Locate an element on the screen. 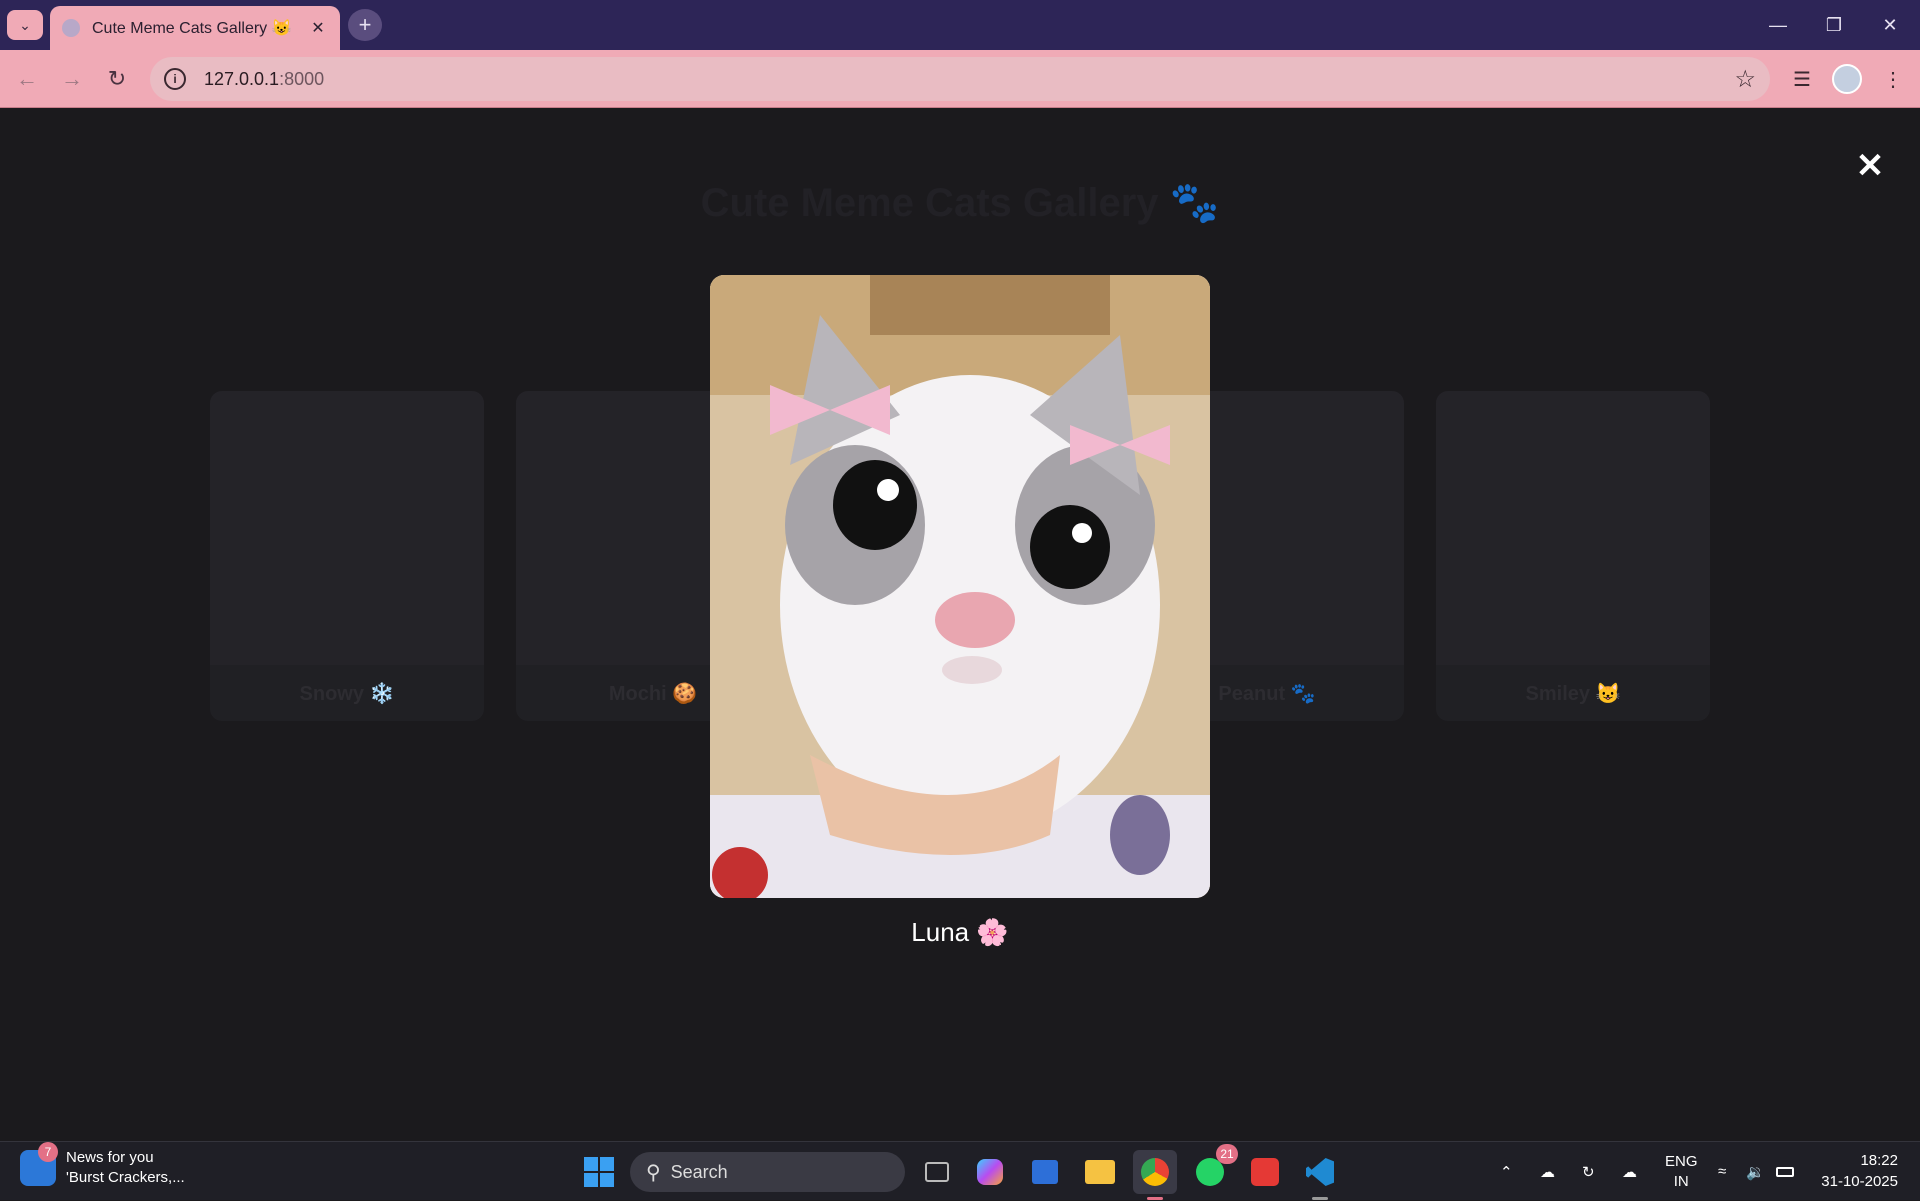 The image size is (1920, 1201). modal-close-button: ✕ is located at coordinates (1870, 166).